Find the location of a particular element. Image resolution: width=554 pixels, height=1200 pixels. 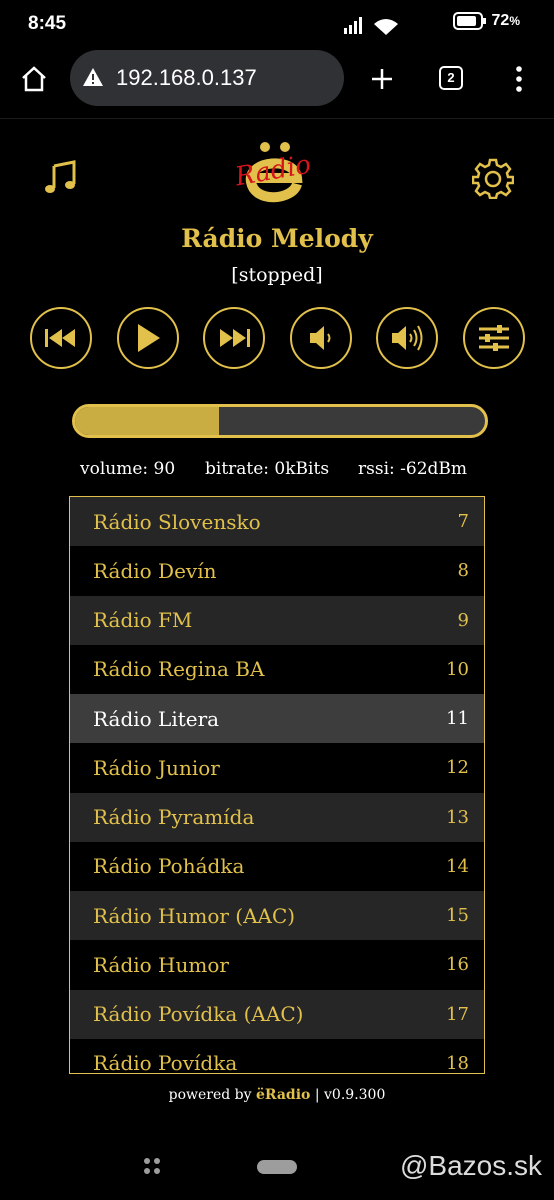

signal-wifi-icon is located at coordinates (371, 26).